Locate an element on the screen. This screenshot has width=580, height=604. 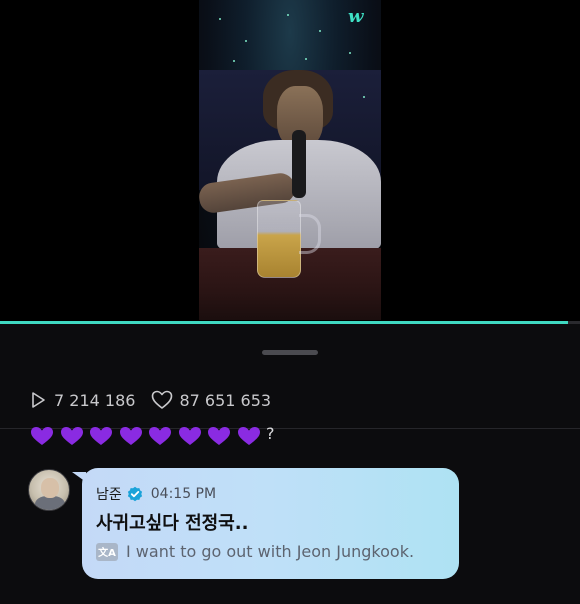
weverse-logo-icon: w is located at coordinates (356, 16).